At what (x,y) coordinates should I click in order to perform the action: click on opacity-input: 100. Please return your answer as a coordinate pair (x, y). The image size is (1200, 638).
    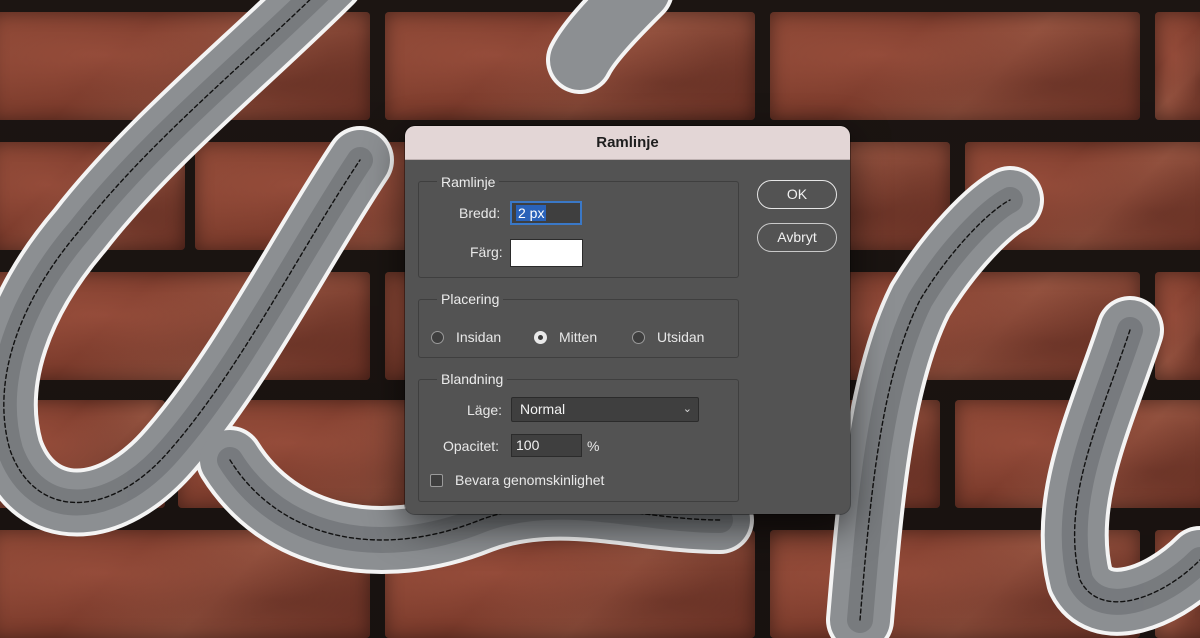
    Looking at the image, I should click on (546, 445).